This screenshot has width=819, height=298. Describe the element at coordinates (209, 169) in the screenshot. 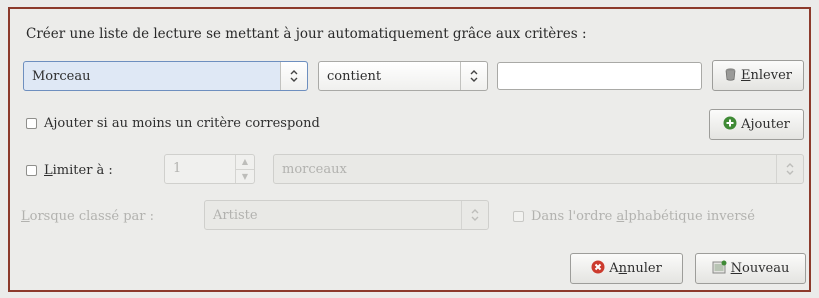

I see `limit-count-spinner: 1 ▲ ▼` at that location.